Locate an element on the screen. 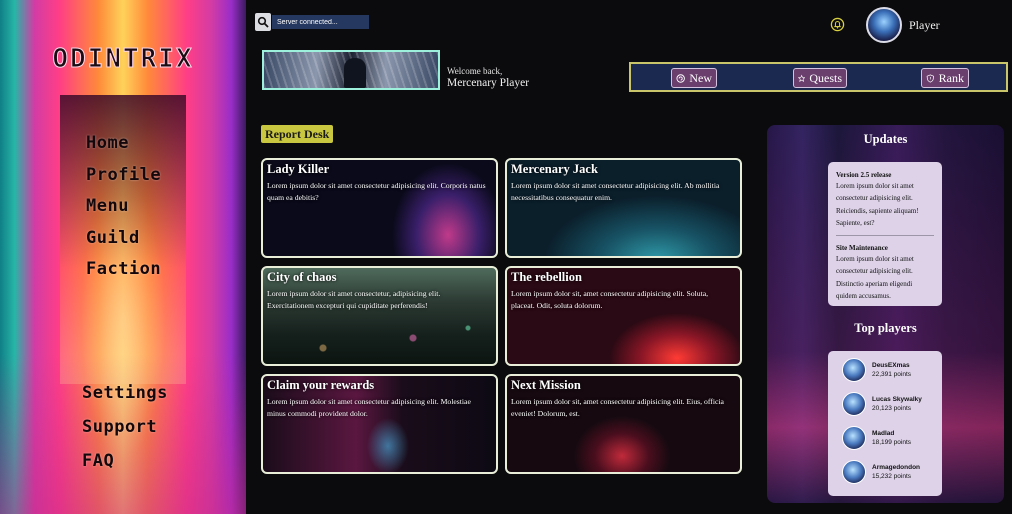 The image size is (1012, 514). nav-item-profile: Profile is located at coordinates (123, 180).